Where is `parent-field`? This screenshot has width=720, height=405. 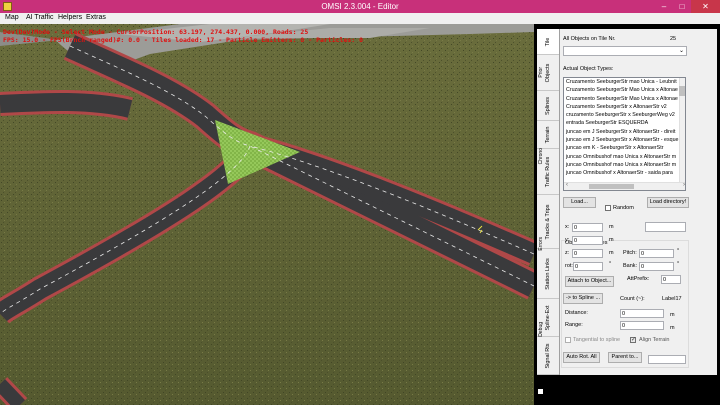 parent-field is located at coordinates (667, 359).